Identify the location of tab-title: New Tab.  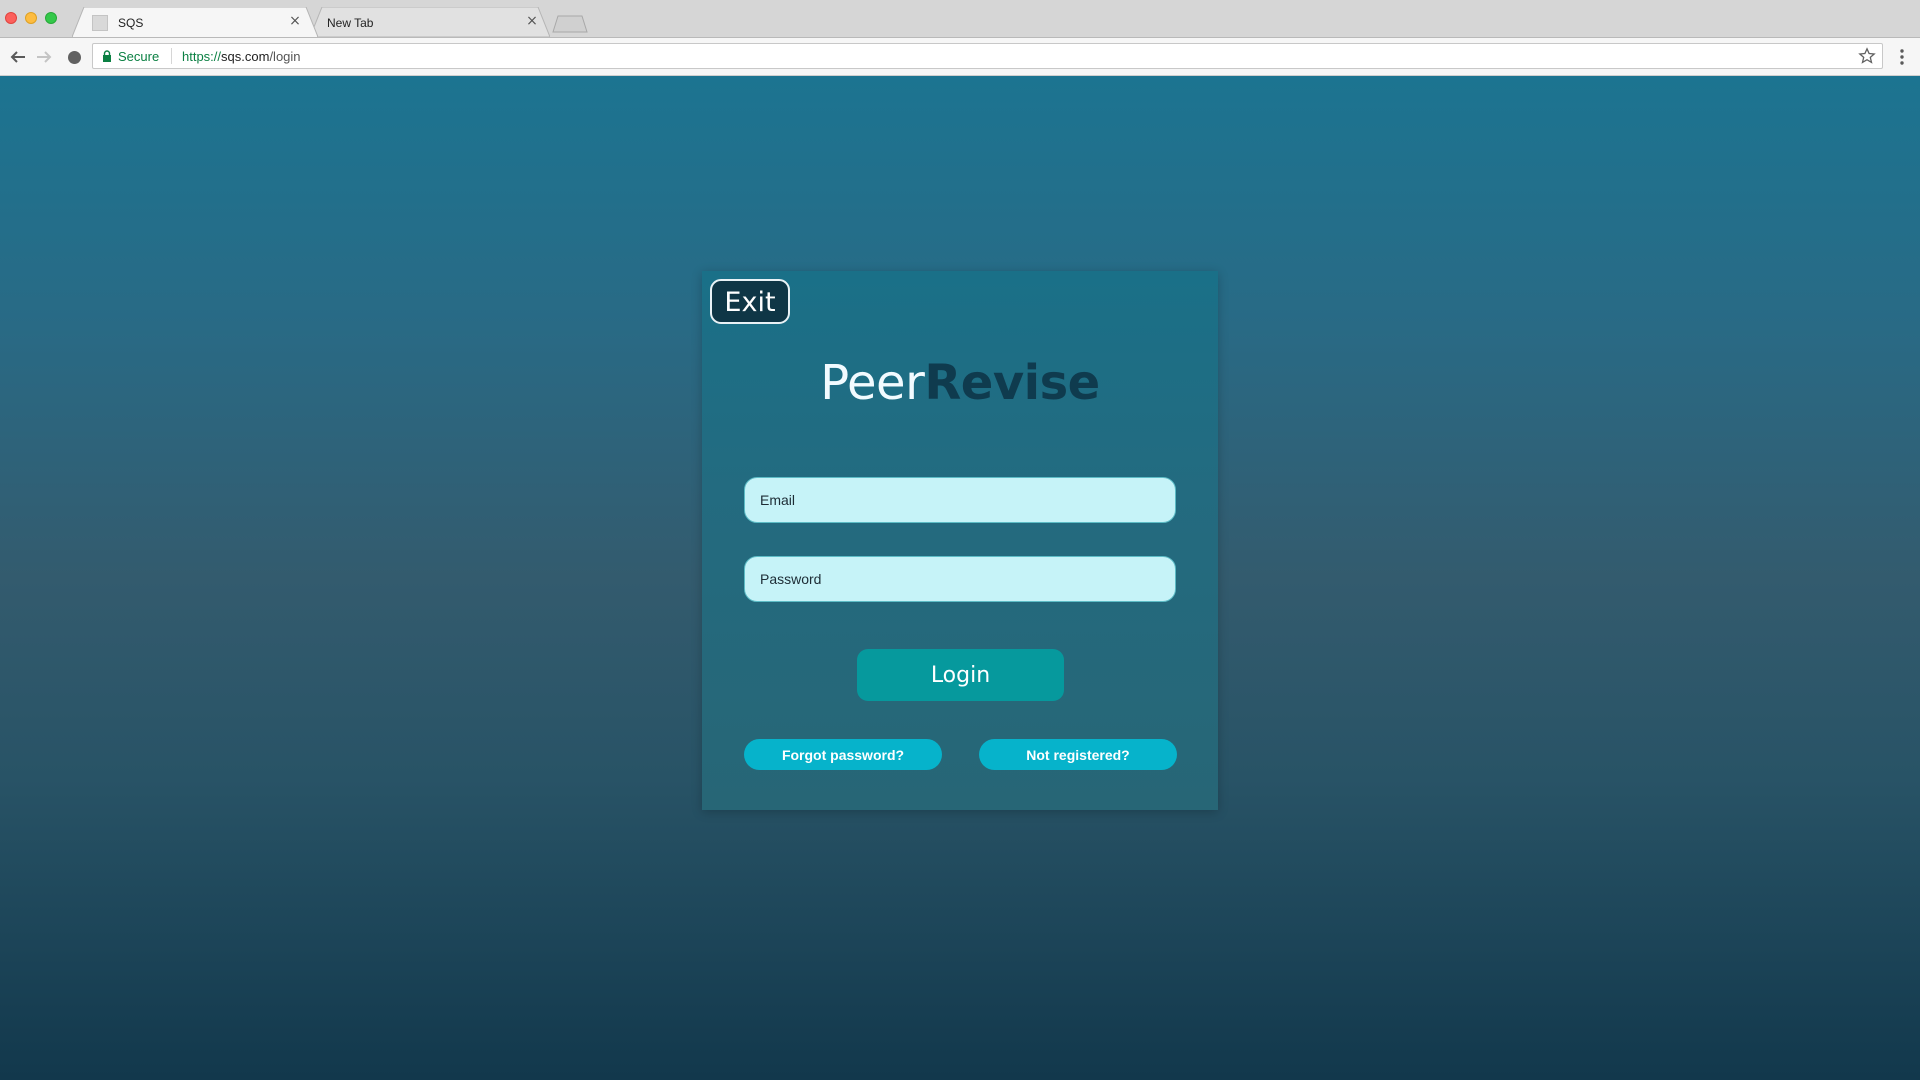
(350, 23).